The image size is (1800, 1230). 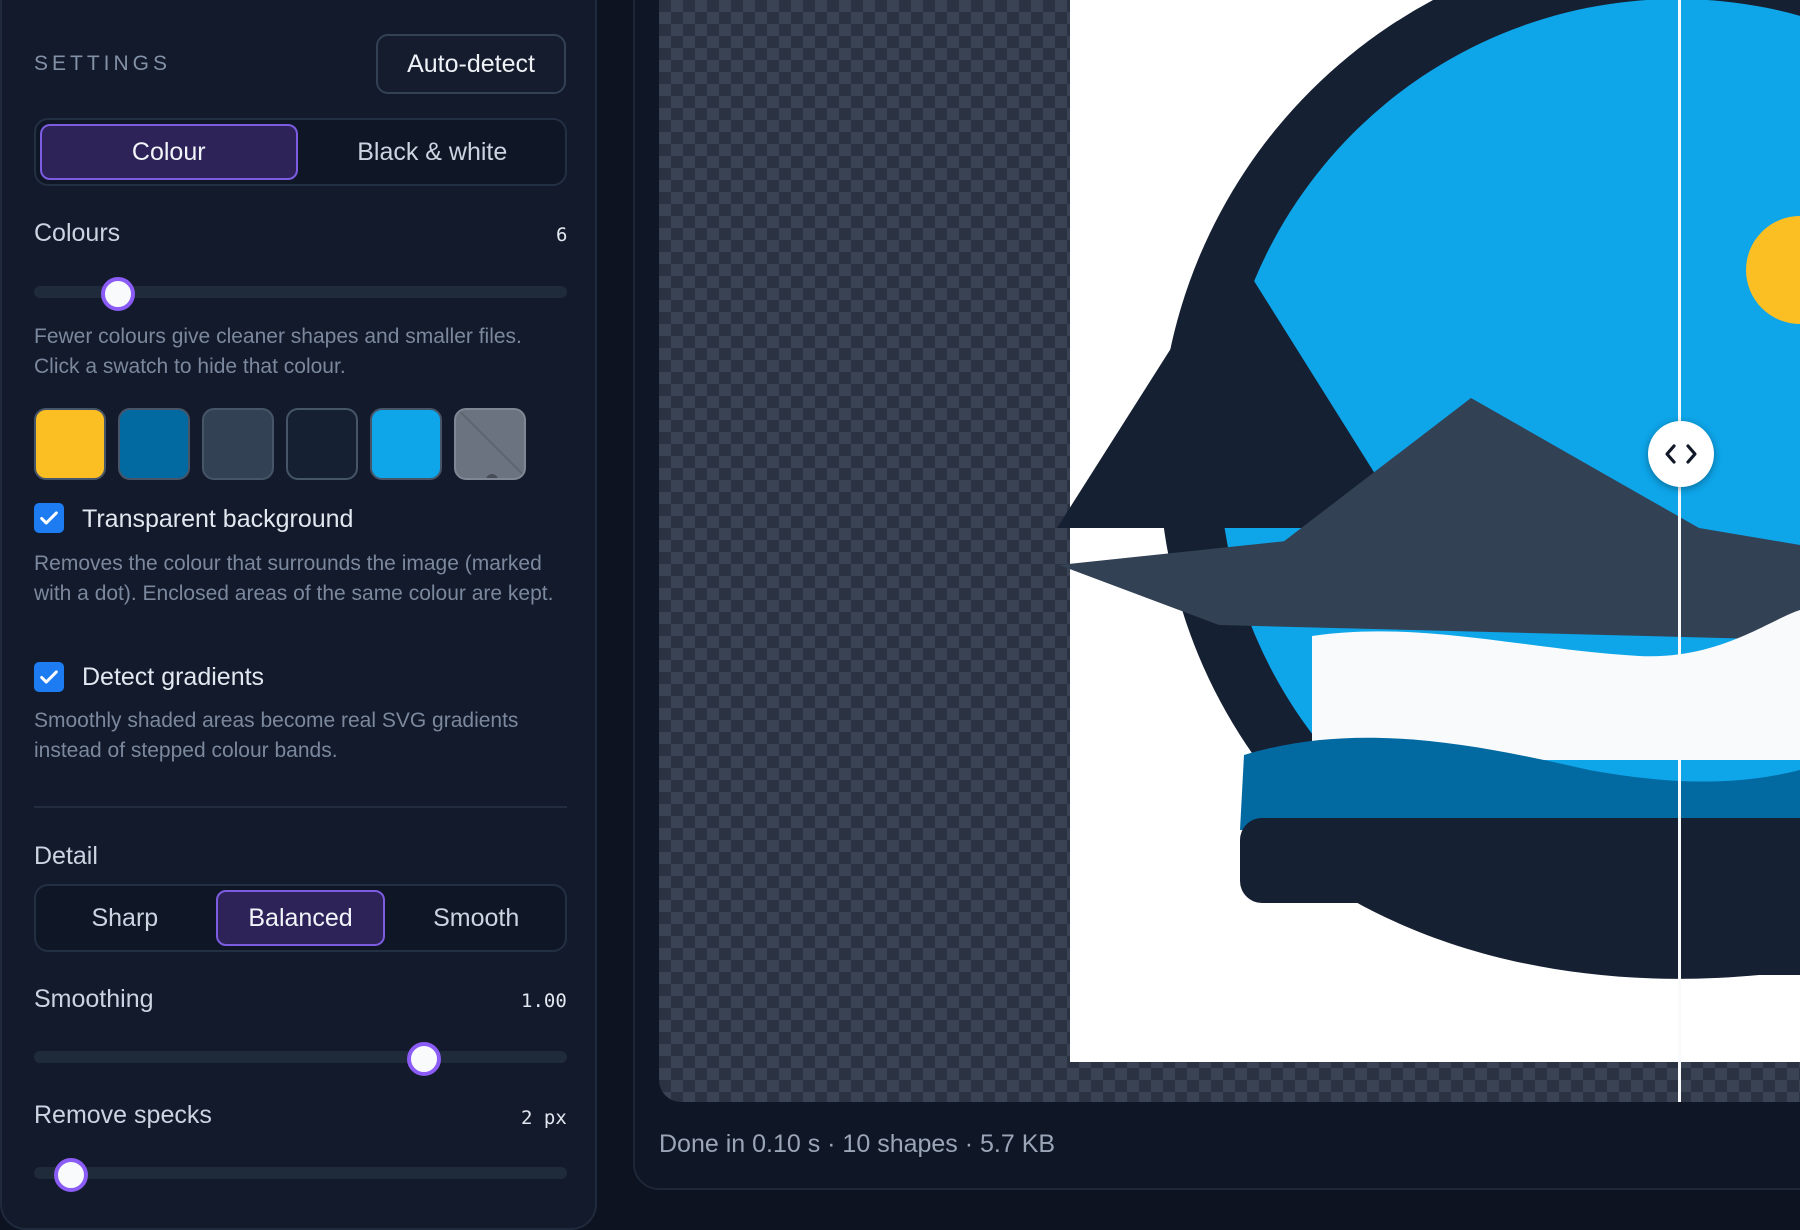 What do you see at coordinates (857, 1144) in the screenshot?
I see `status-text: Done in 0.10 s · 10 shapes · 5.7 KB` at bounding box center [857, 1144].